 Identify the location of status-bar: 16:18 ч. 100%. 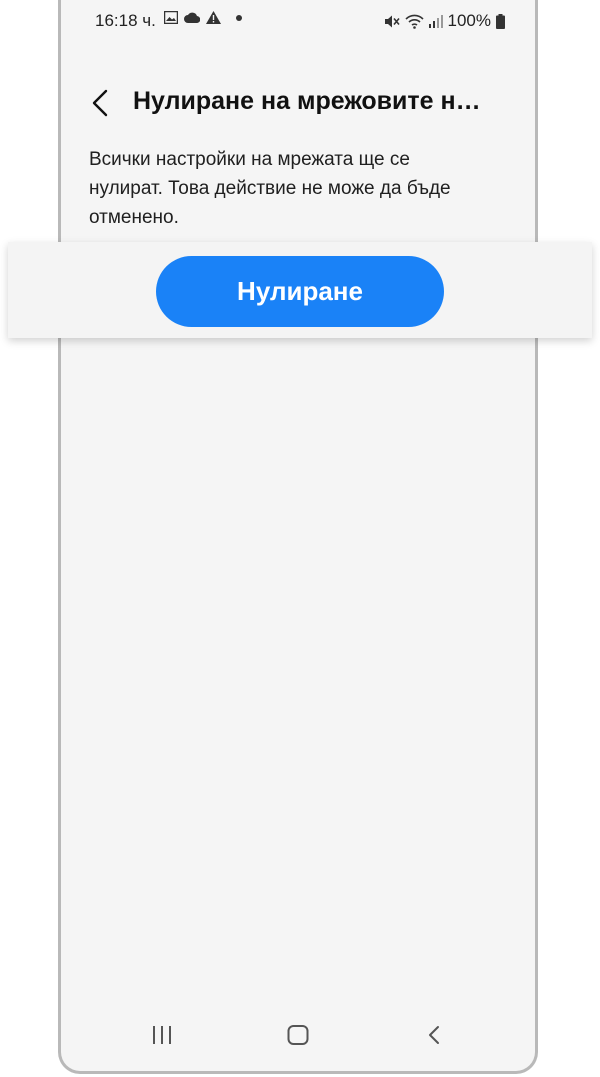
(298, 22).